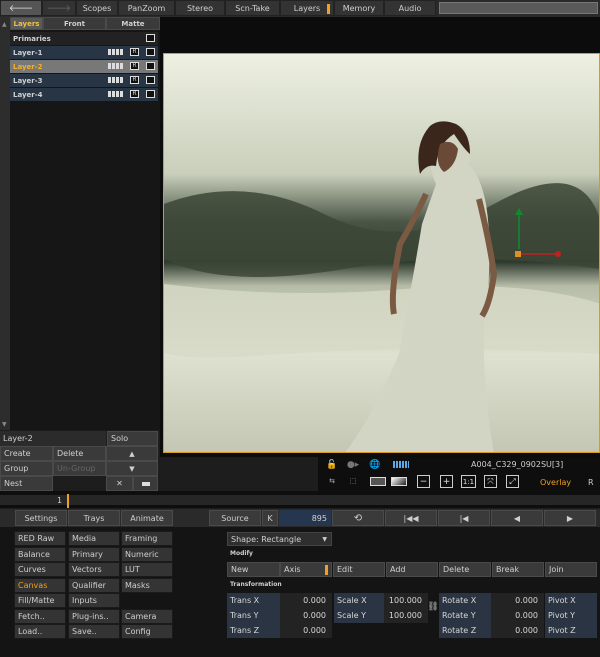  What do you see at coordinates (79, 468) in the screenshot?
I see `ungroup-button: Un-Group` at bounding box center [79, 468].